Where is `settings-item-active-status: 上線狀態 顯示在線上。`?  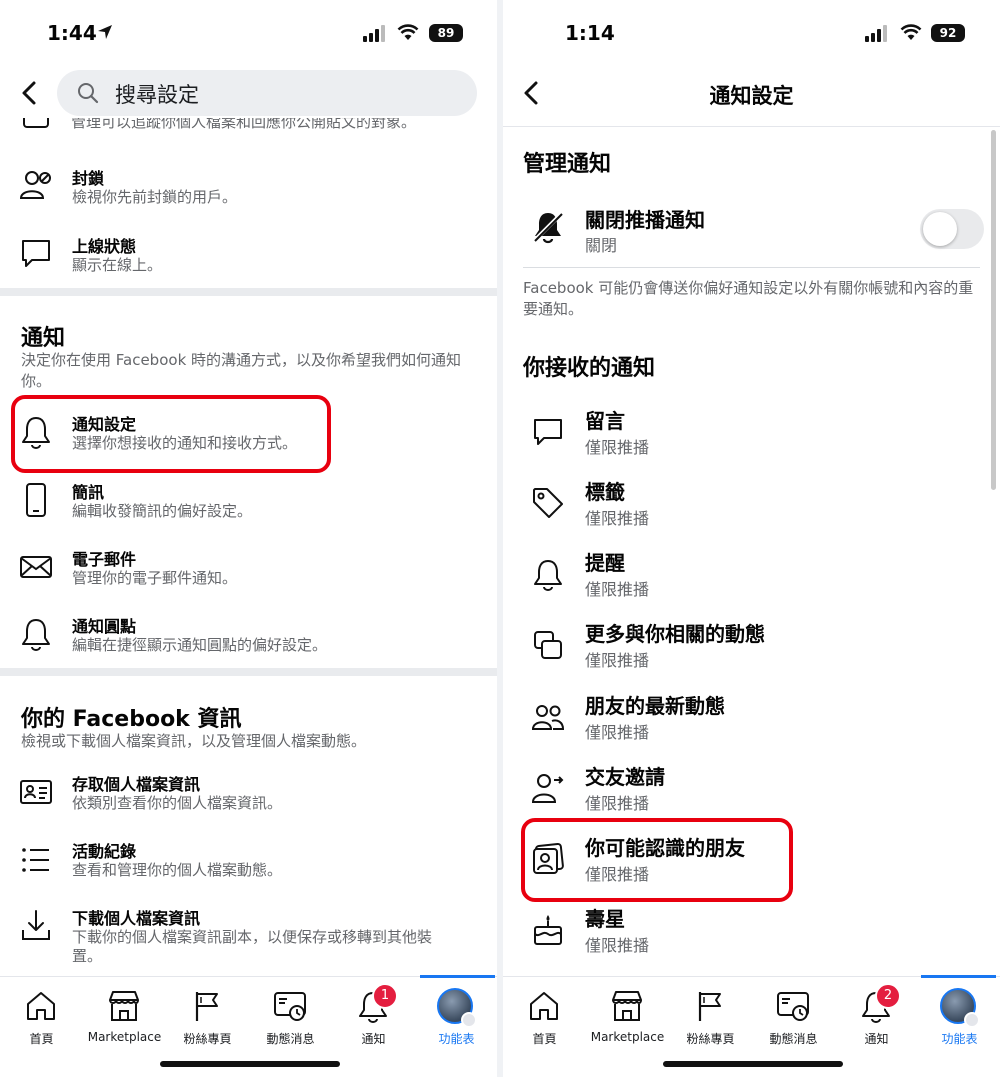 settings-item-active-status: 上線狀態 顯示在線上。 is located at coordinates (248, 258).